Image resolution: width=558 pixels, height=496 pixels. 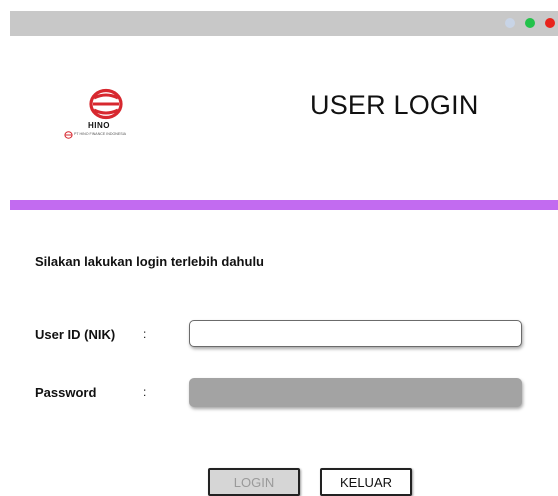 I want to click on logo-brand-text: HINO, so click(x=99, y=125).